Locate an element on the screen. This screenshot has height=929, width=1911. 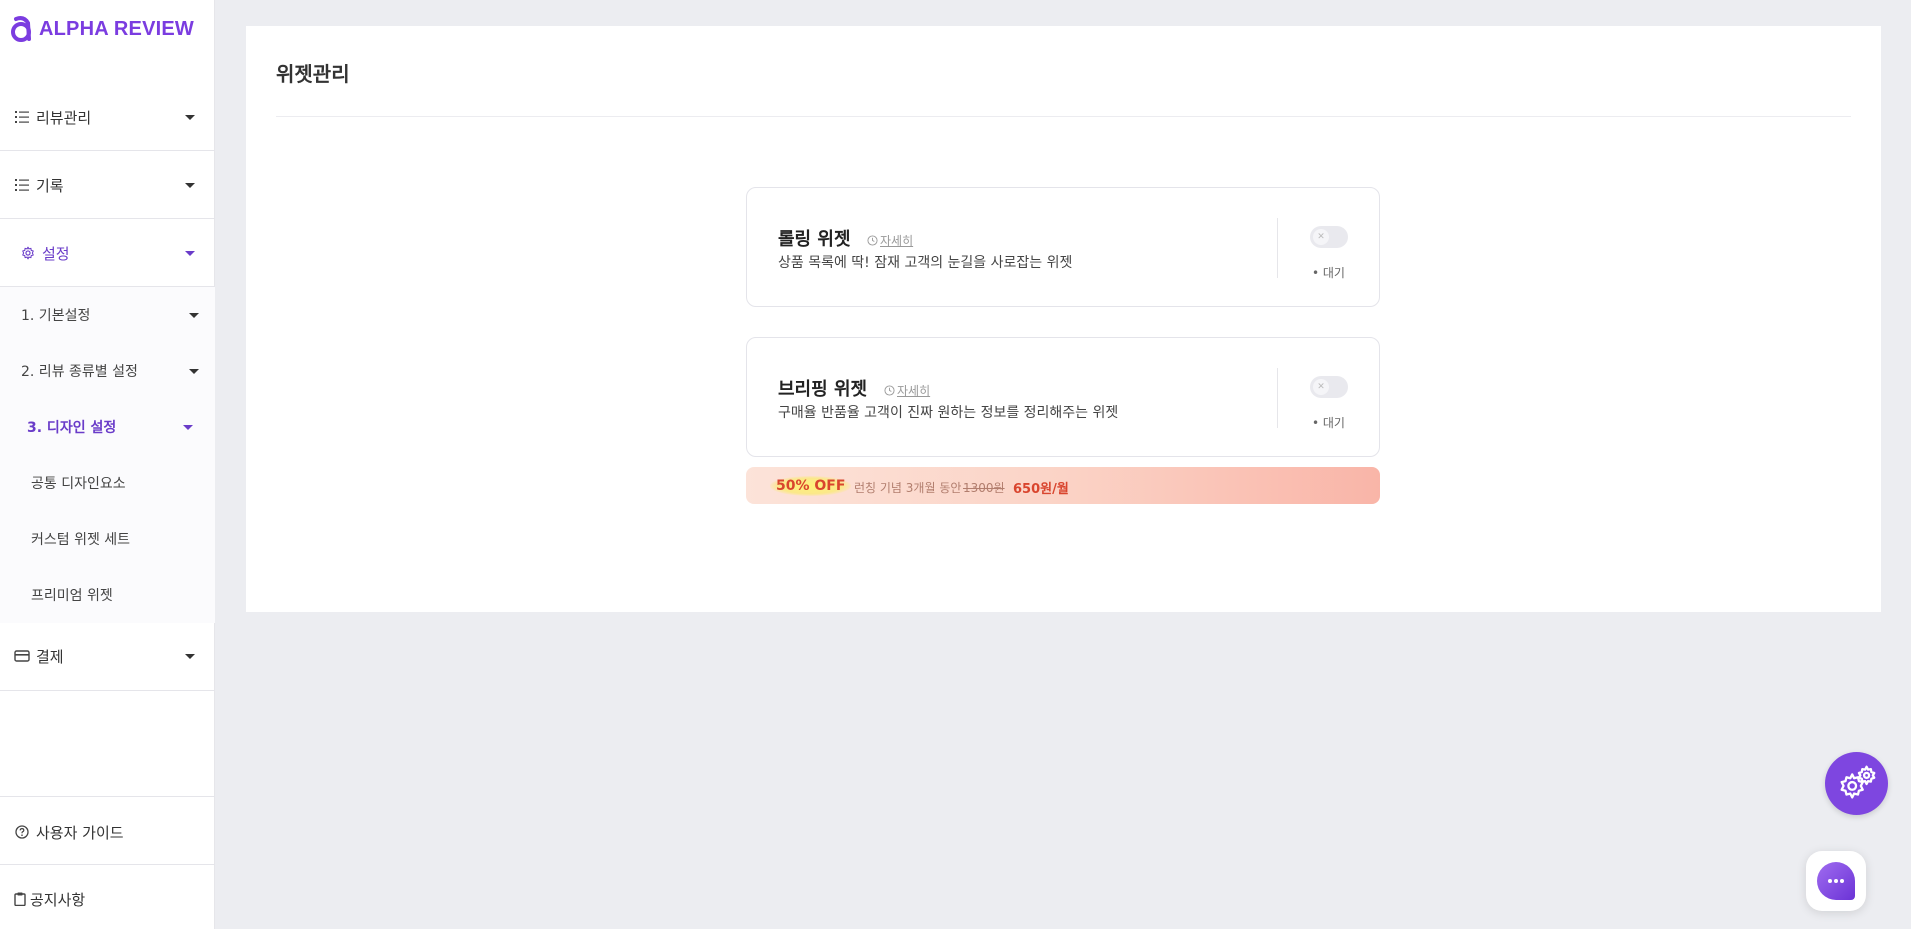
logo: ALPHA REVIEW is located at coordinates (102, 29).